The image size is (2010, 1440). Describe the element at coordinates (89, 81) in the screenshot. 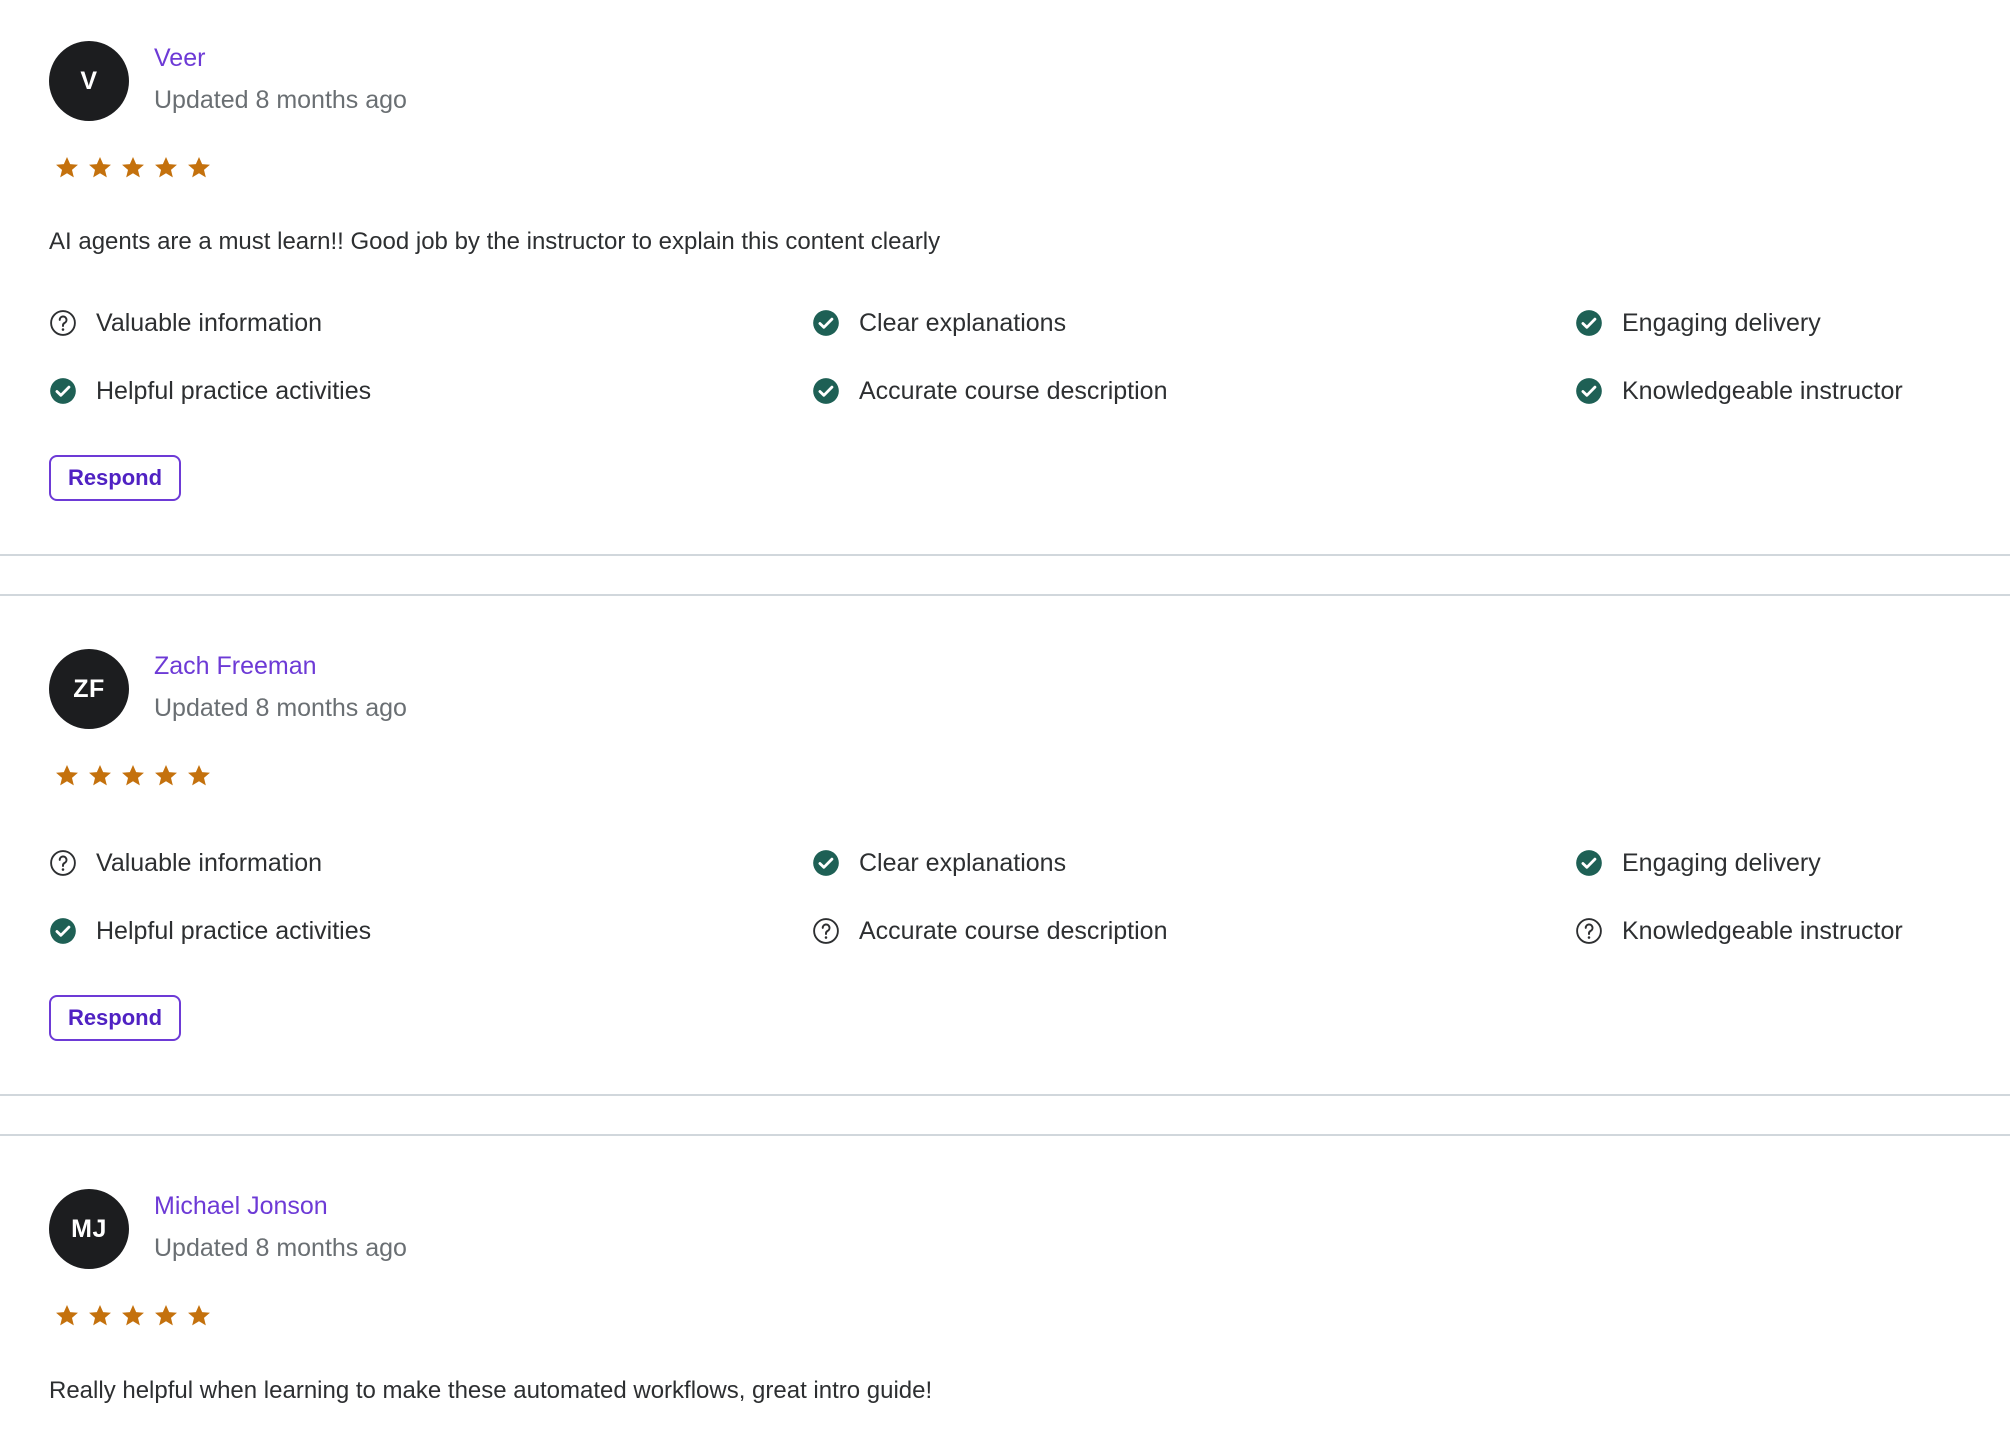

I see `avatar: V` at that location.